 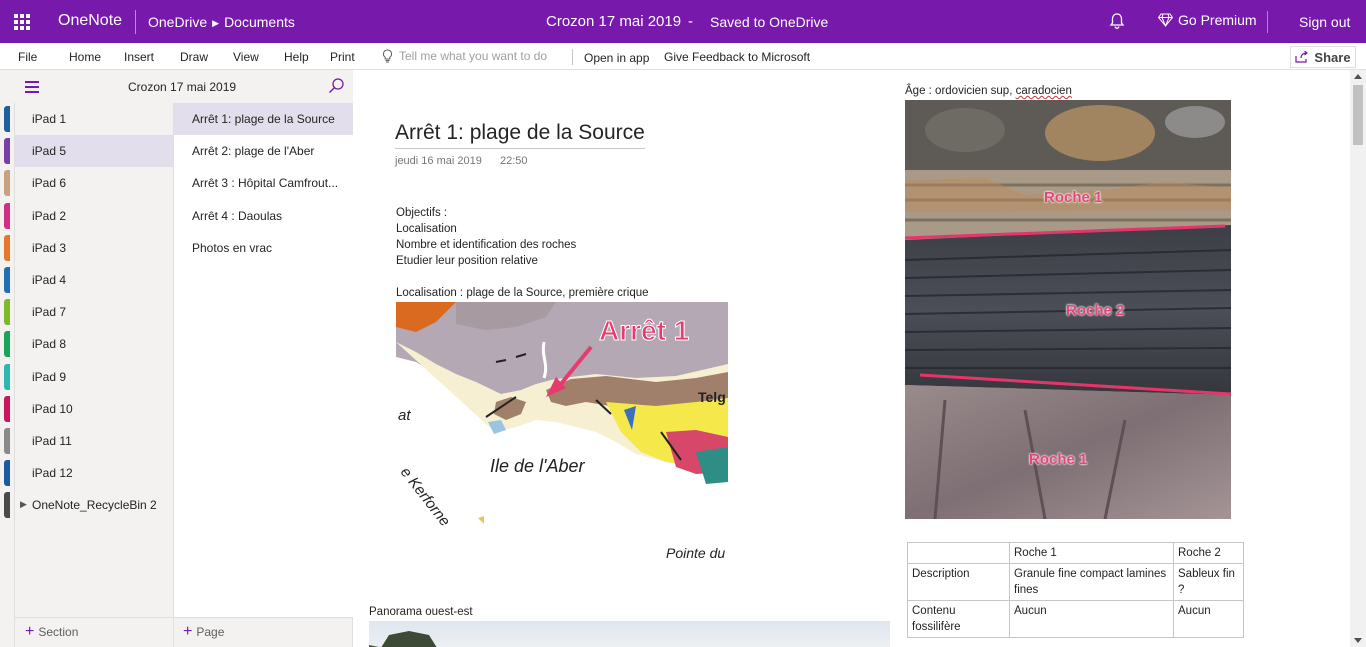 I want to click on section-item: iPad 6, so click(x=88, y=183).